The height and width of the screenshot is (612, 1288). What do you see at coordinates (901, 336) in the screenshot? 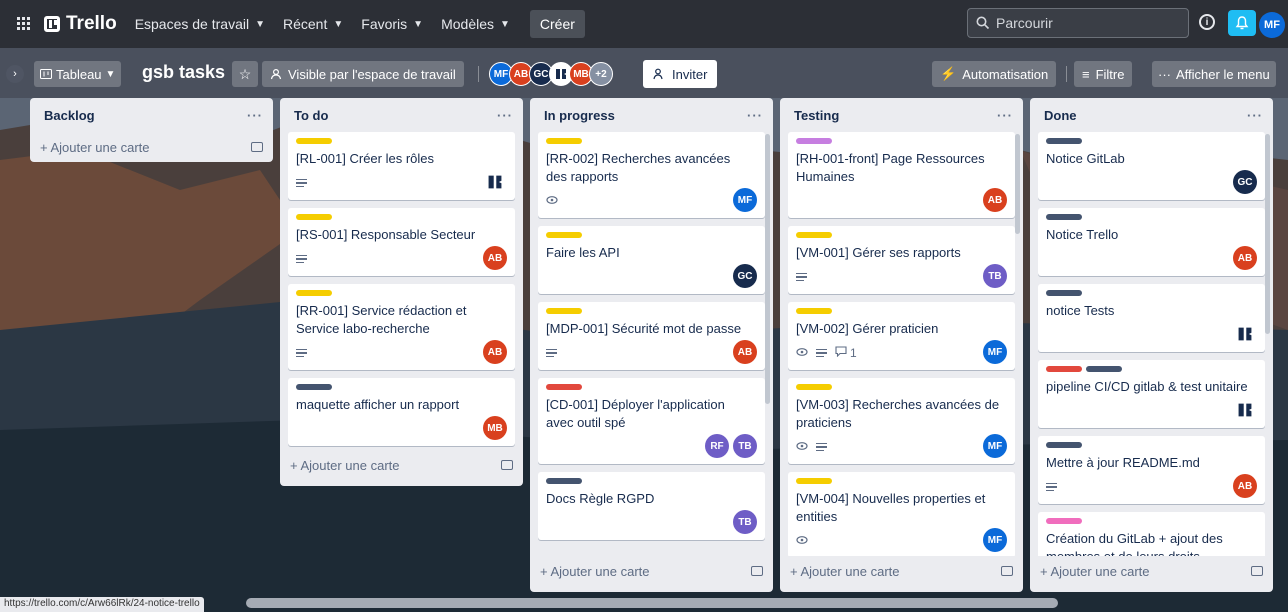
I see `card: [VM-002] Gérer praticien 1 MF` at bounding box center [901, 336].